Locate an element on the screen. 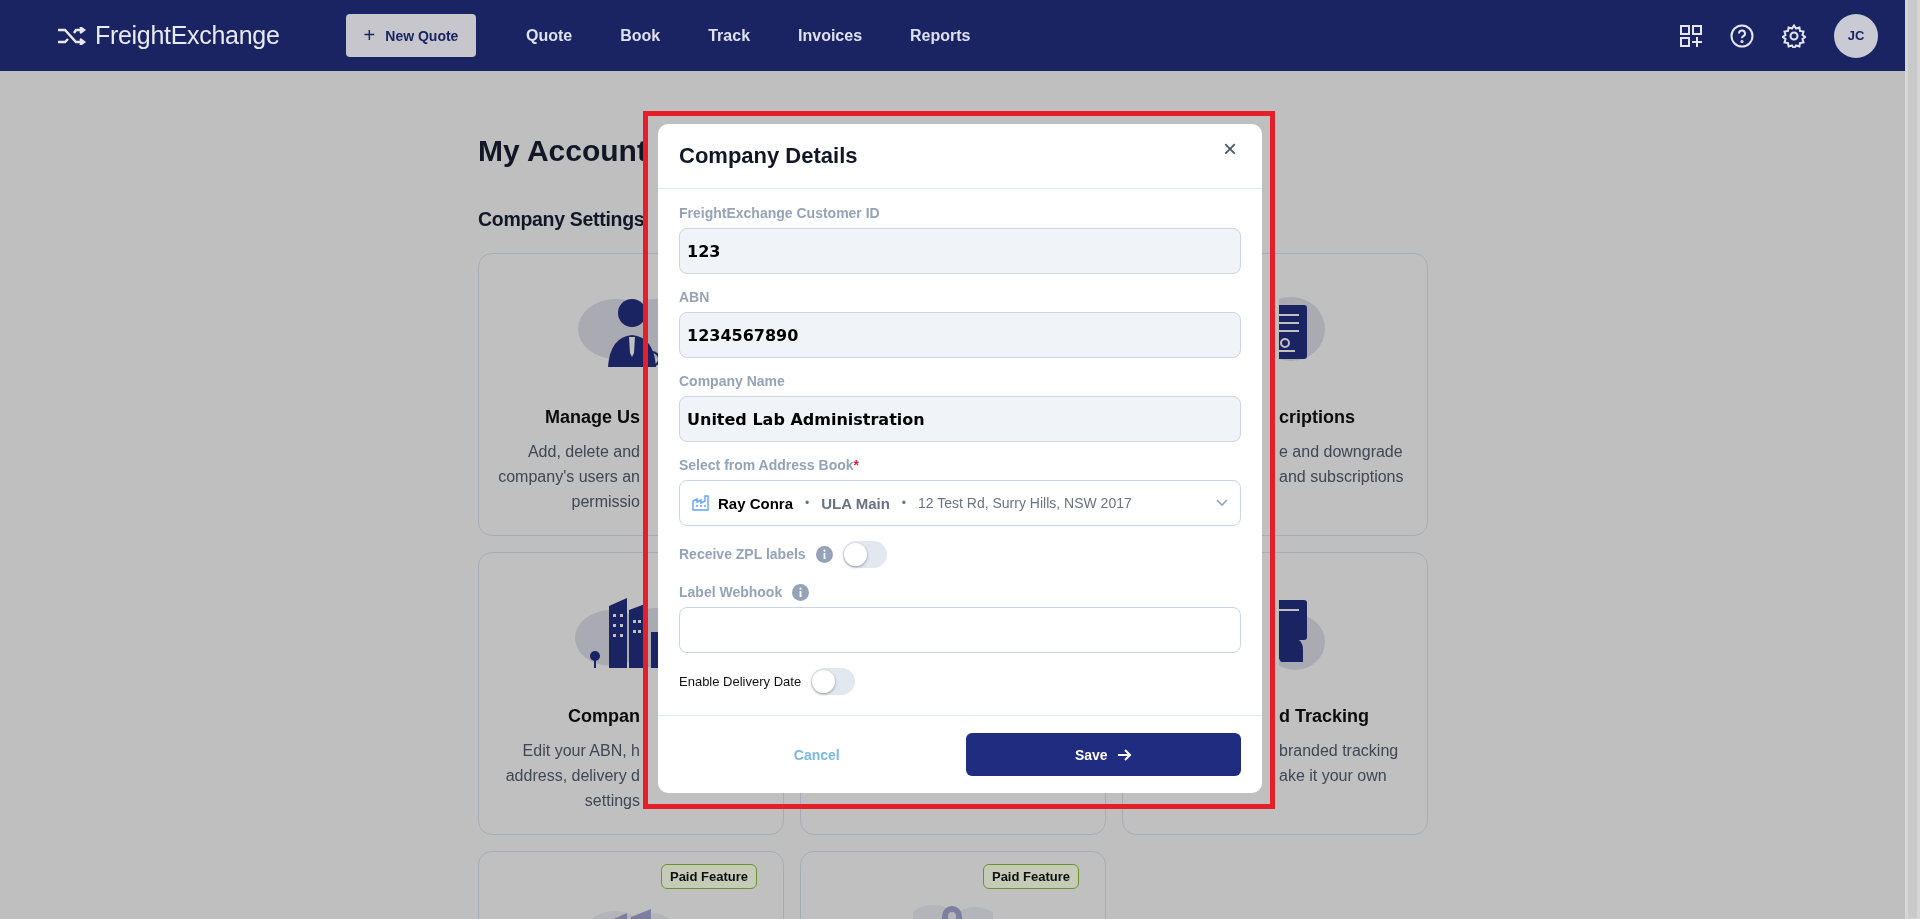 The height and width of the screenshot is (919, 1920). field-label: FreightExchange Customer ID is located at coordinates (779, 213).